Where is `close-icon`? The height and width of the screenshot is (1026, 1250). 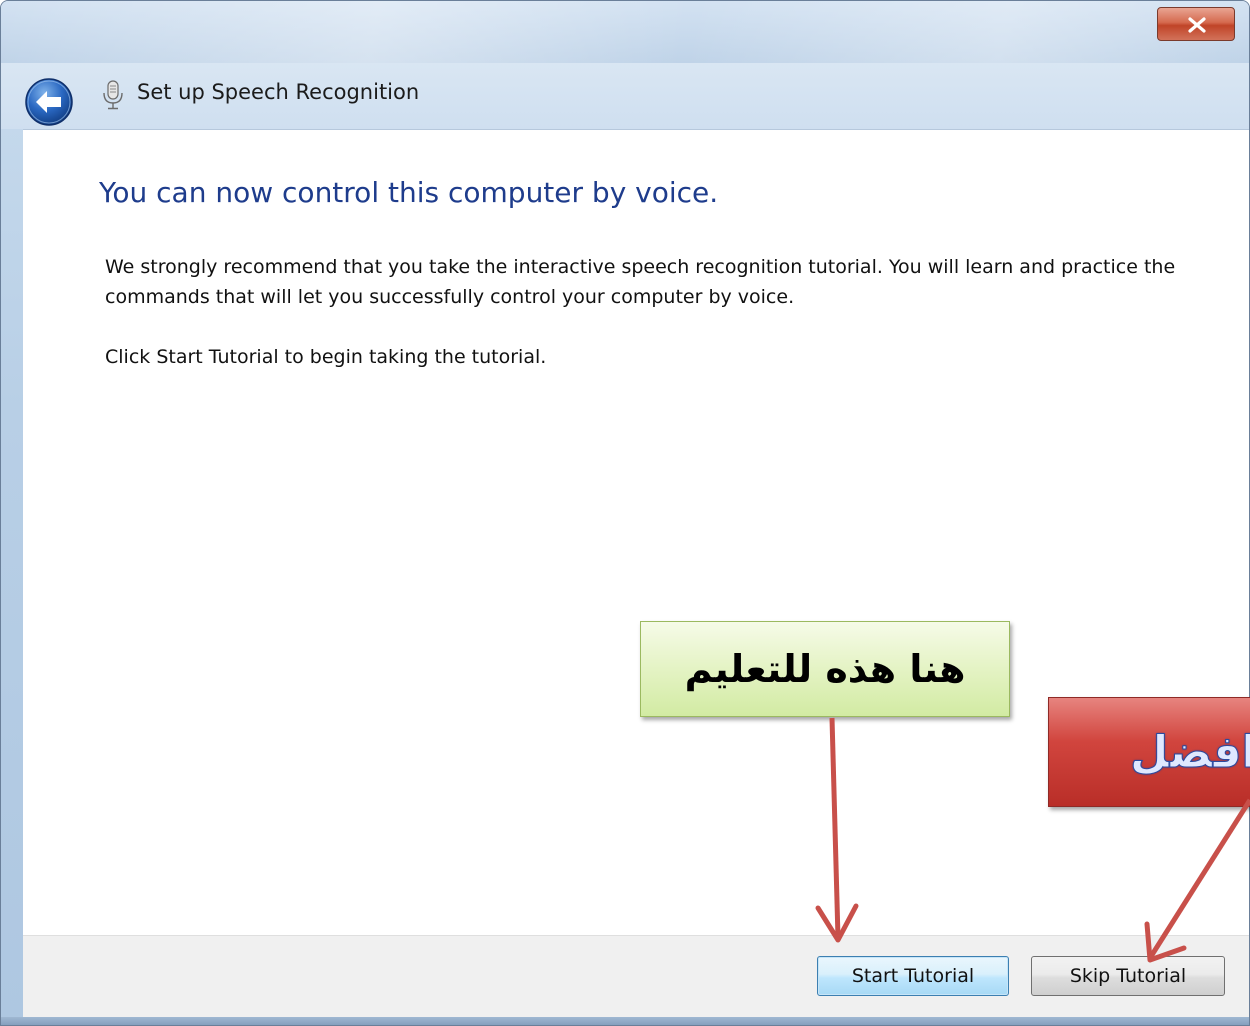 close-icon is located at coordinates (1197, 25).